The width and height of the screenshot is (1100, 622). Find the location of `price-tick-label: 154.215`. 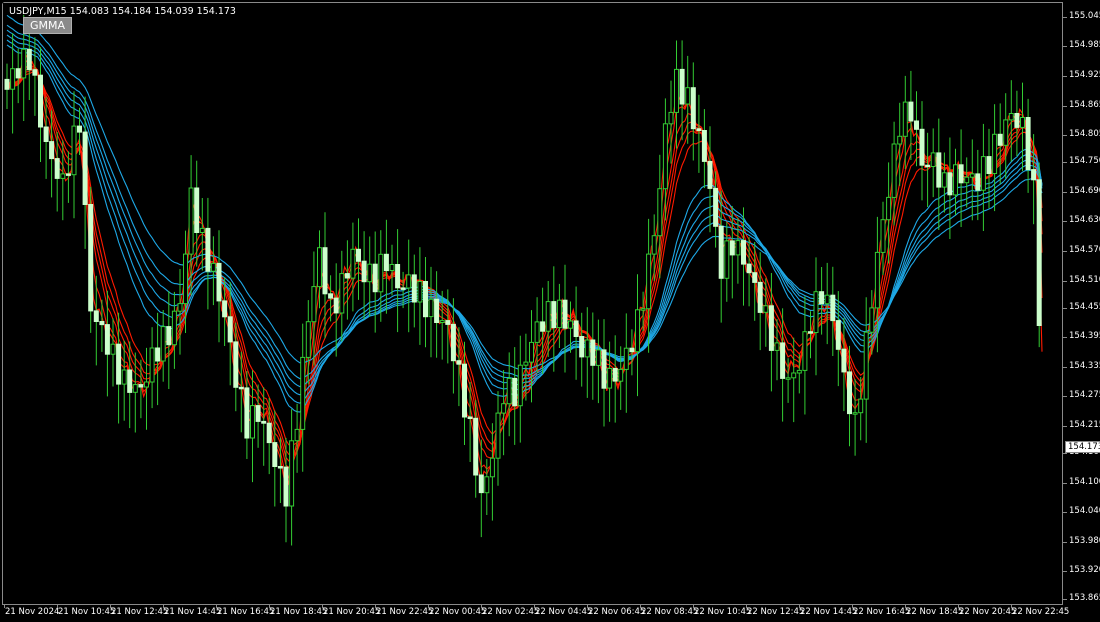

price-tick-label: 154.215 is located at coordinates (1084, 424).